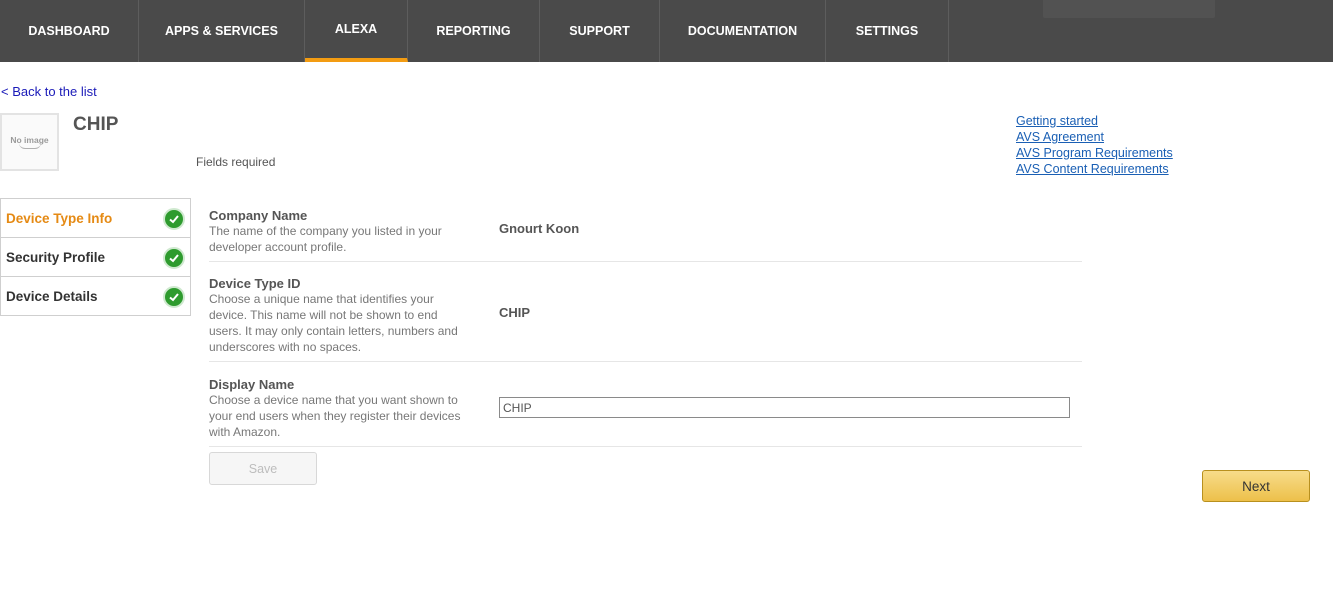 The width and height of the screenshot is (1333, 613). I want to click on company-name-label: Company Name, so click(258, 215).